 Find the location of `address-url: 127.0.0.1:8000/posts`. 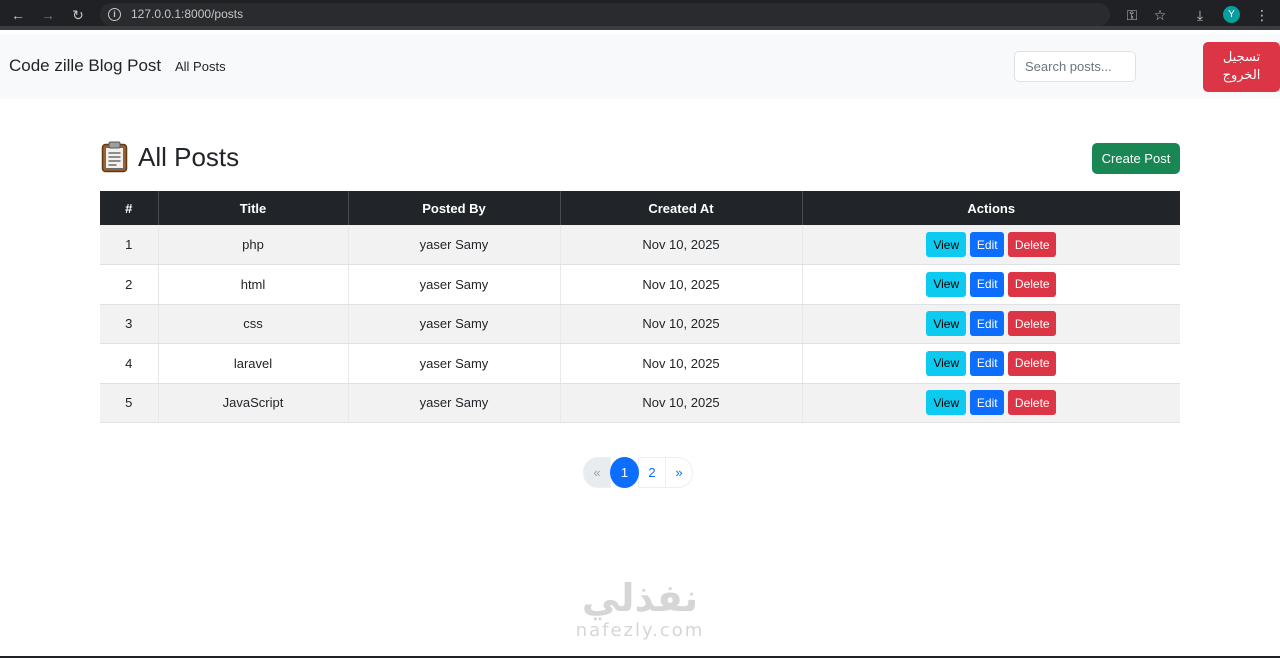

address-url: 127.0.0.1:8000/posts is located at coordinates (187, 14).